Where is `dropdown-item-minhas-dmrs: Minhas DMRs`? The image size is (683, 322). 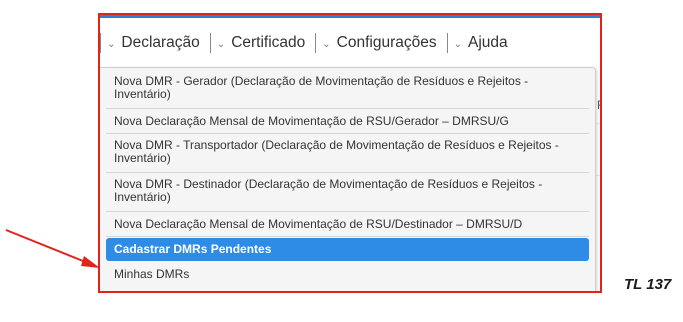 dropdown-item-minhas-dmrs: Minhas DMRs is located at coordinates (347, 274).